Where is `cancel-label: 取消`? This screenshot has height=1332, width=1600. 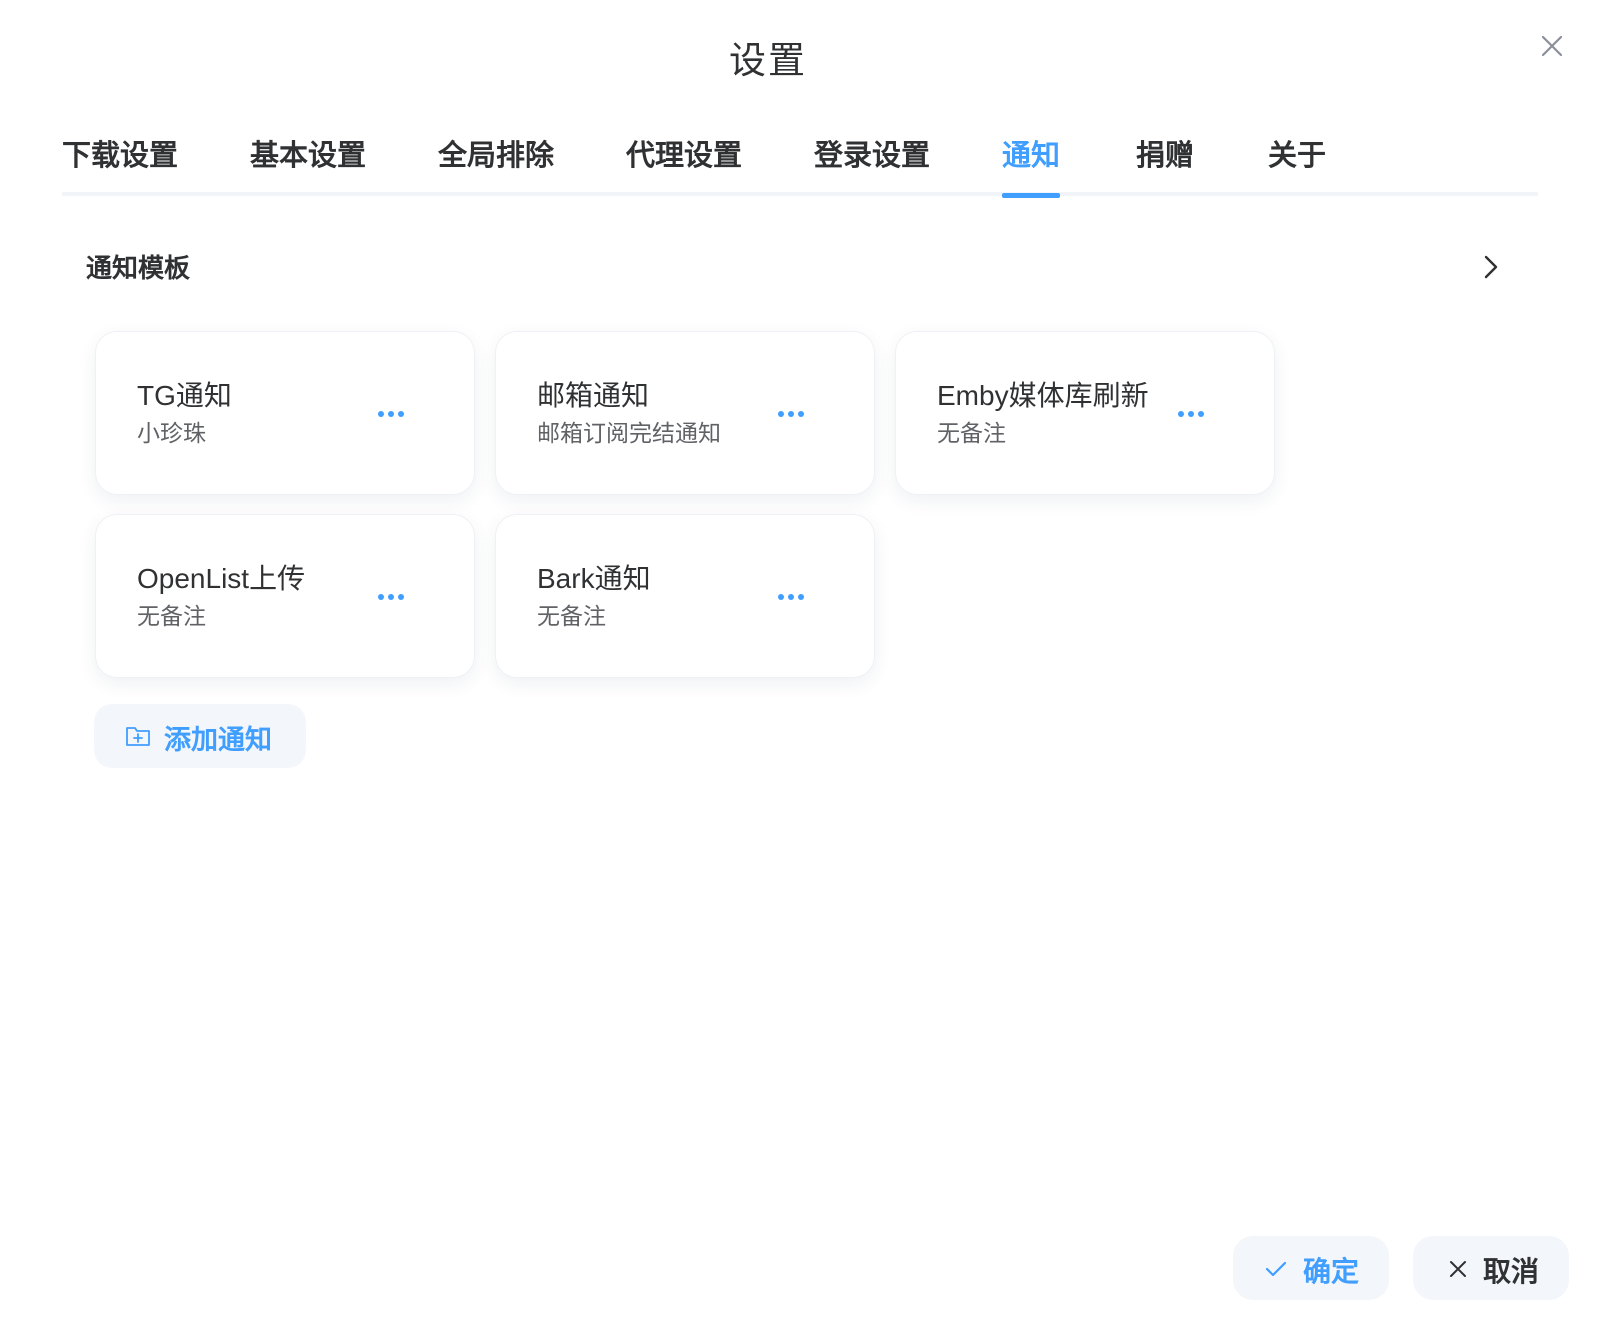
cancel-label: 取消 is located at coordinates (1511, 1271).